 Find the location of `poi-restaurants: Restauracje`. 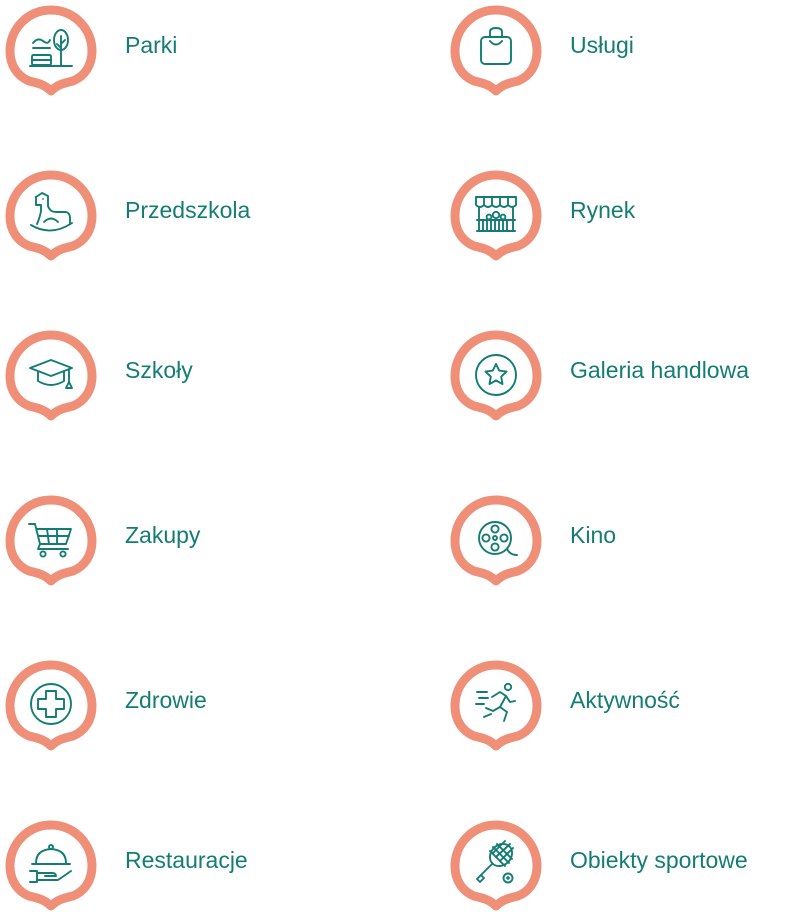

poi-restaurants: Restauracje is located at coordinates (165, 860).